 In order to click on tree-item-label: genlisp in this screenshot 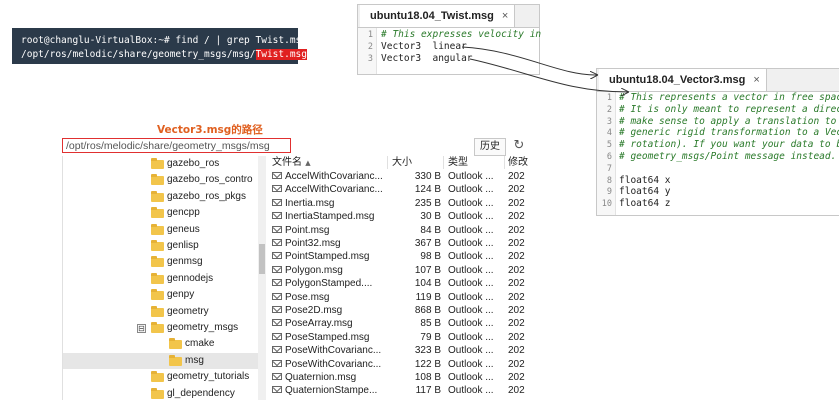, I will do `click(183, 245)`.